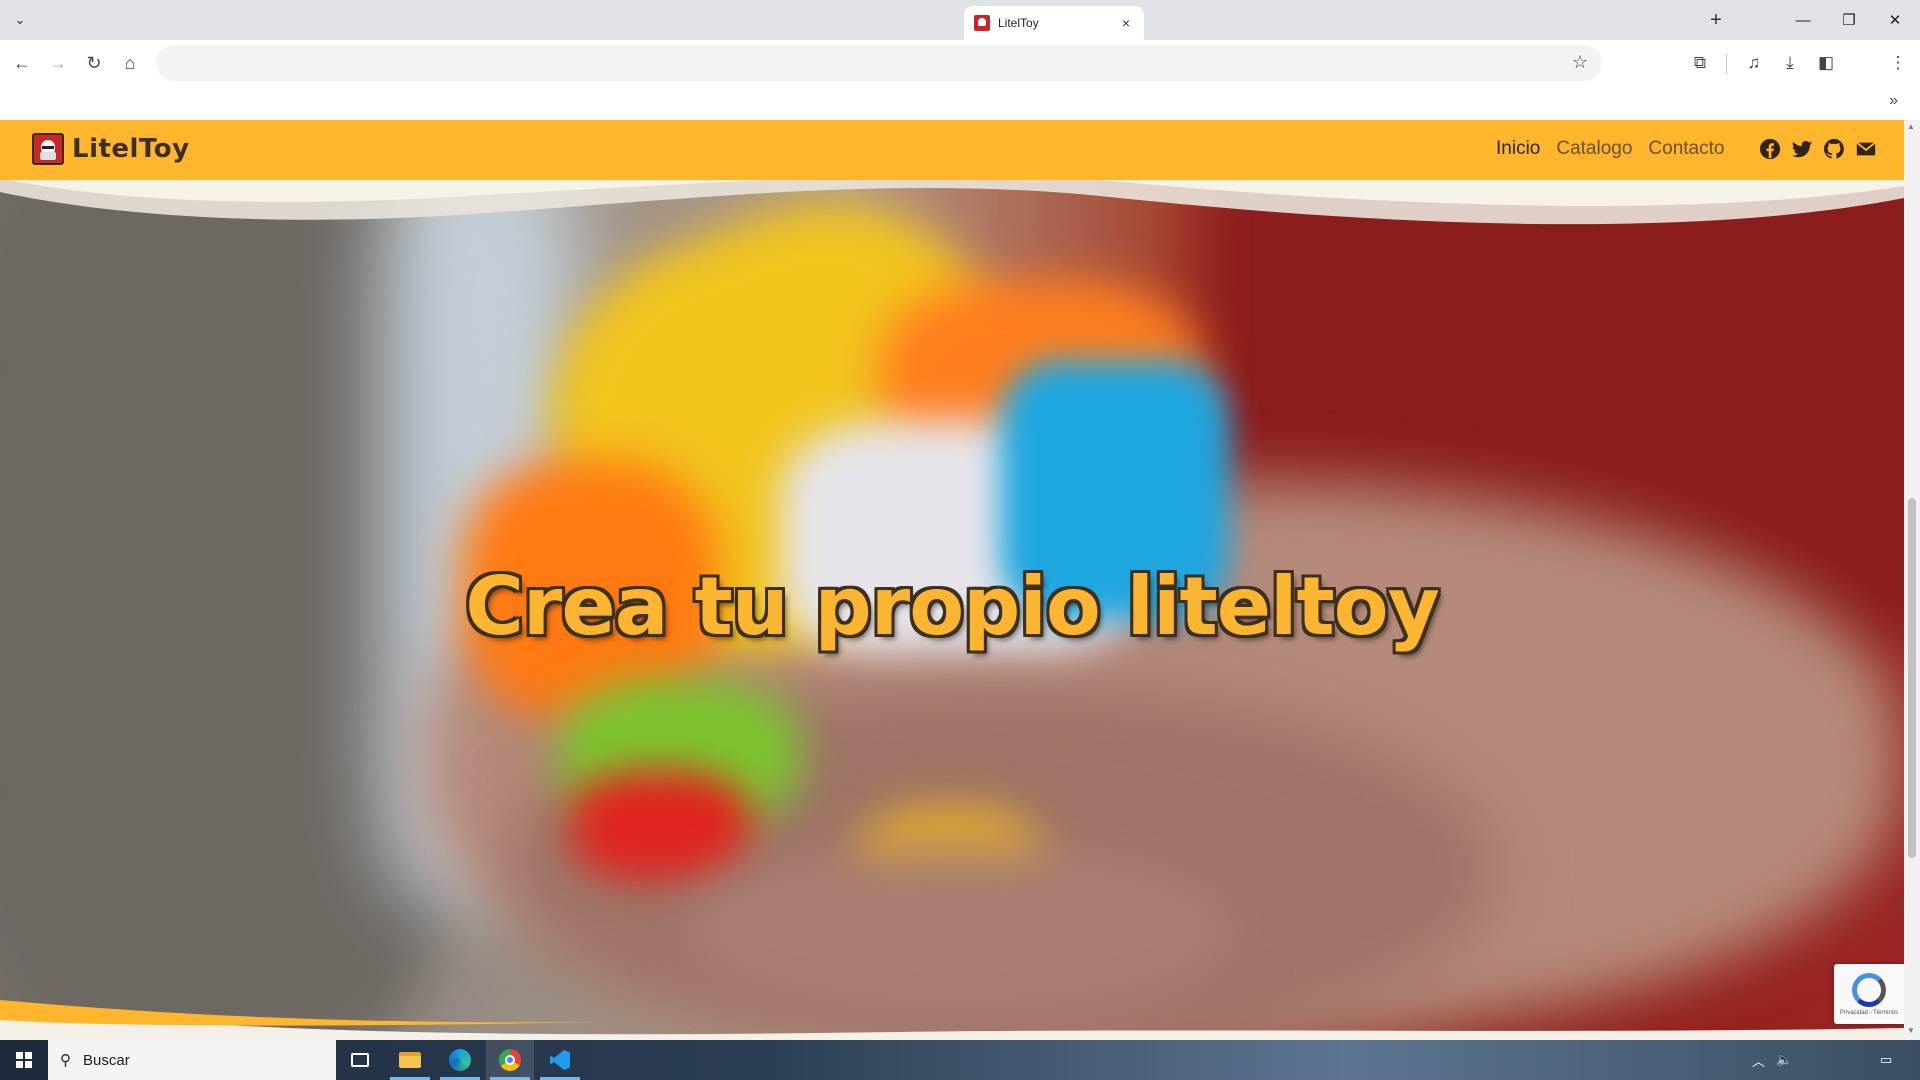 Image resolution: width=1920 pixels, height=1080 pixels. What do you see at coordinates (1834, 149) in the screenshot?
I see `github-icon` at bounding box center [1834, 149].